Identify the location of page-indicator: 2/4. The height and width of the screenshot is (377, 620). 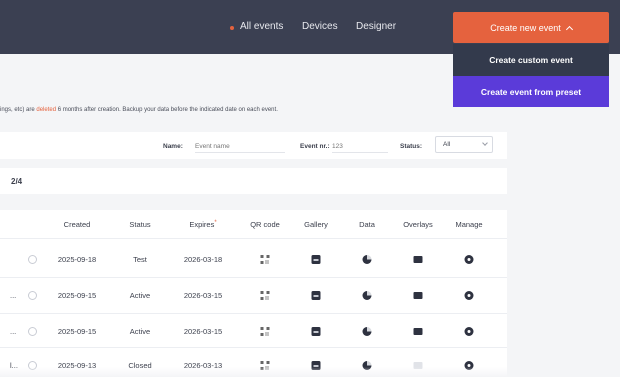
(17, 181).